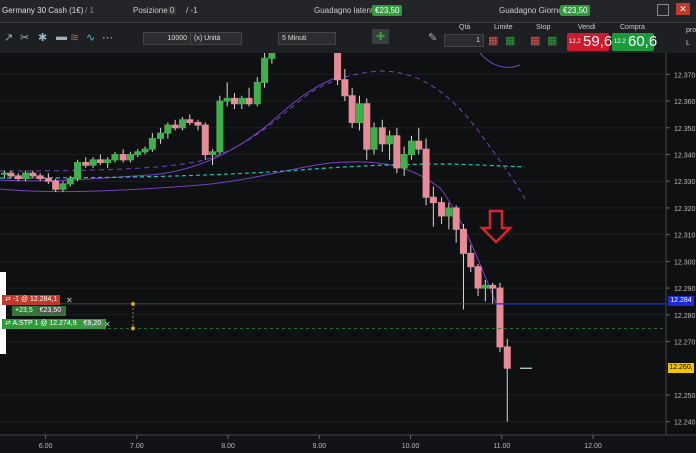 Image resolution: width=696 pixels, height=453 pixels. Describe the element at coordinates (43, 10) in the screenshot. I see `instrument-title: Germany 30 Cash (1€)` at that location.